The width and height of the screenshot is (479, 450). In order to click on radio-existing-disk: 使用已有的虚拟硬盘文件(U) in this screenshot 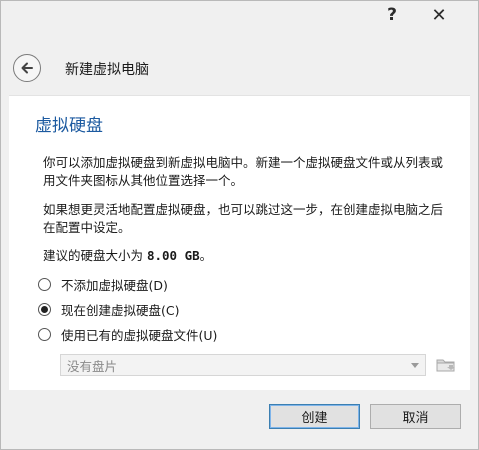, I will do `click(127, 334)`.